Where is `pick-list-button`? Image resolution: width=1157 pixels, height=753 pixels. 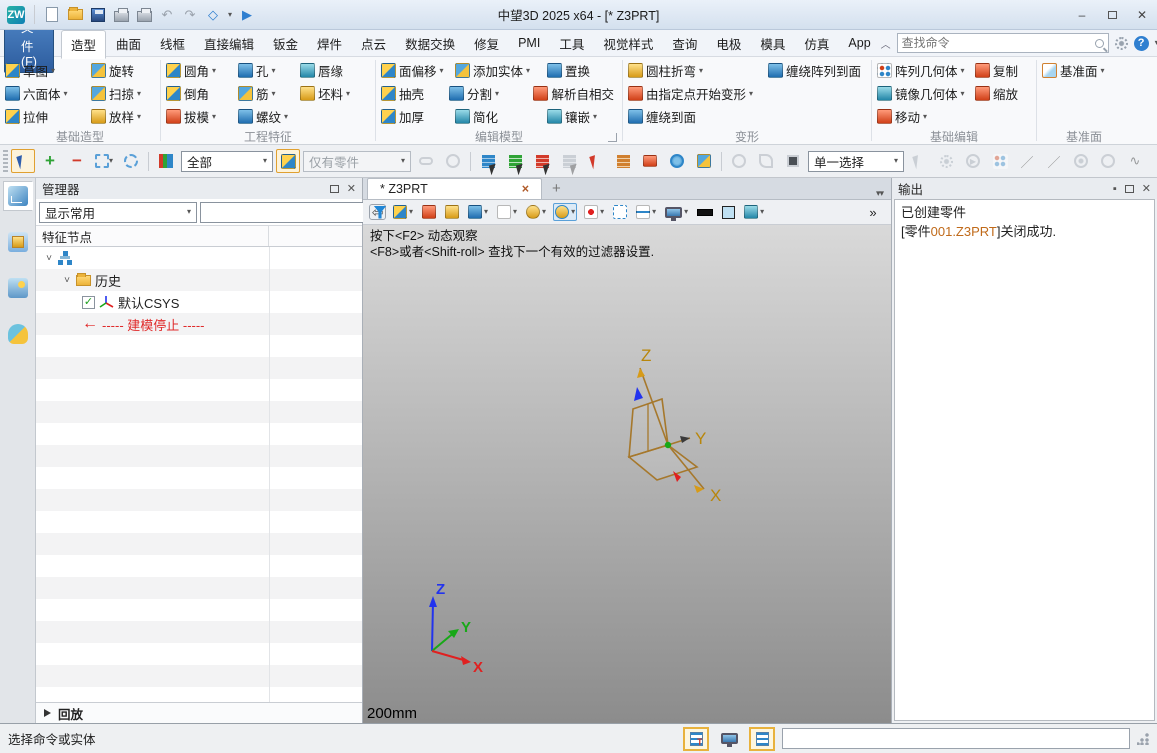 pick-list-button is located at coordinates (489, 162).